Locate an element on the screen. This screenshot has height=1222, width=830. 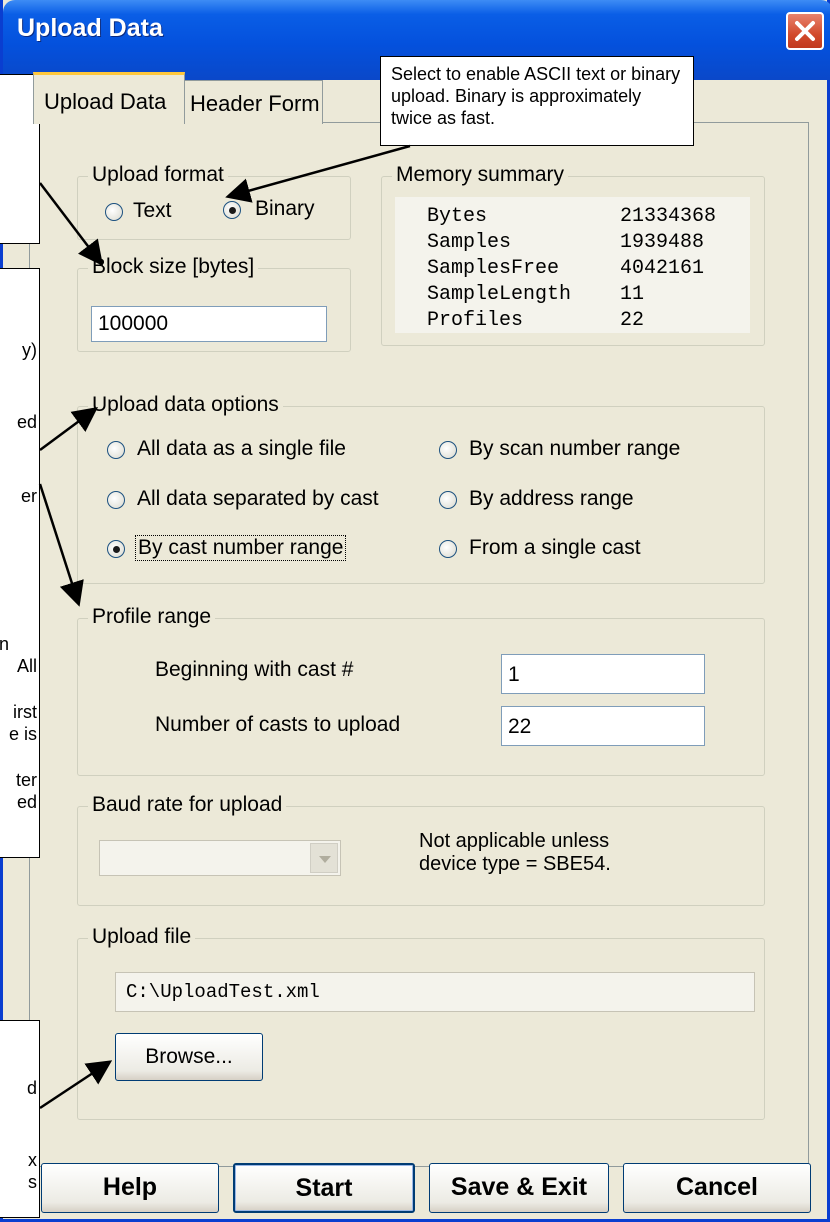
tab-label: Upload Data is located at coordinates (105, 101).